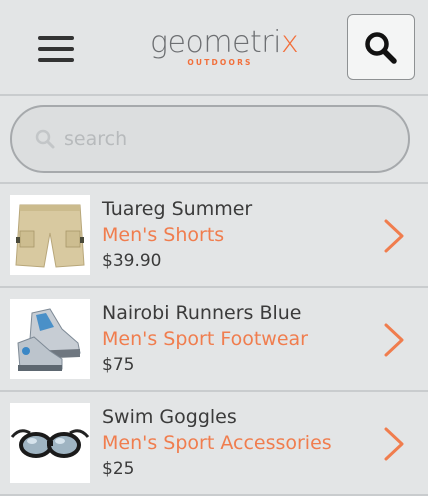 This screenshot has height=496, width=428. I want to click on magnifier-icon, so click(381, 48).